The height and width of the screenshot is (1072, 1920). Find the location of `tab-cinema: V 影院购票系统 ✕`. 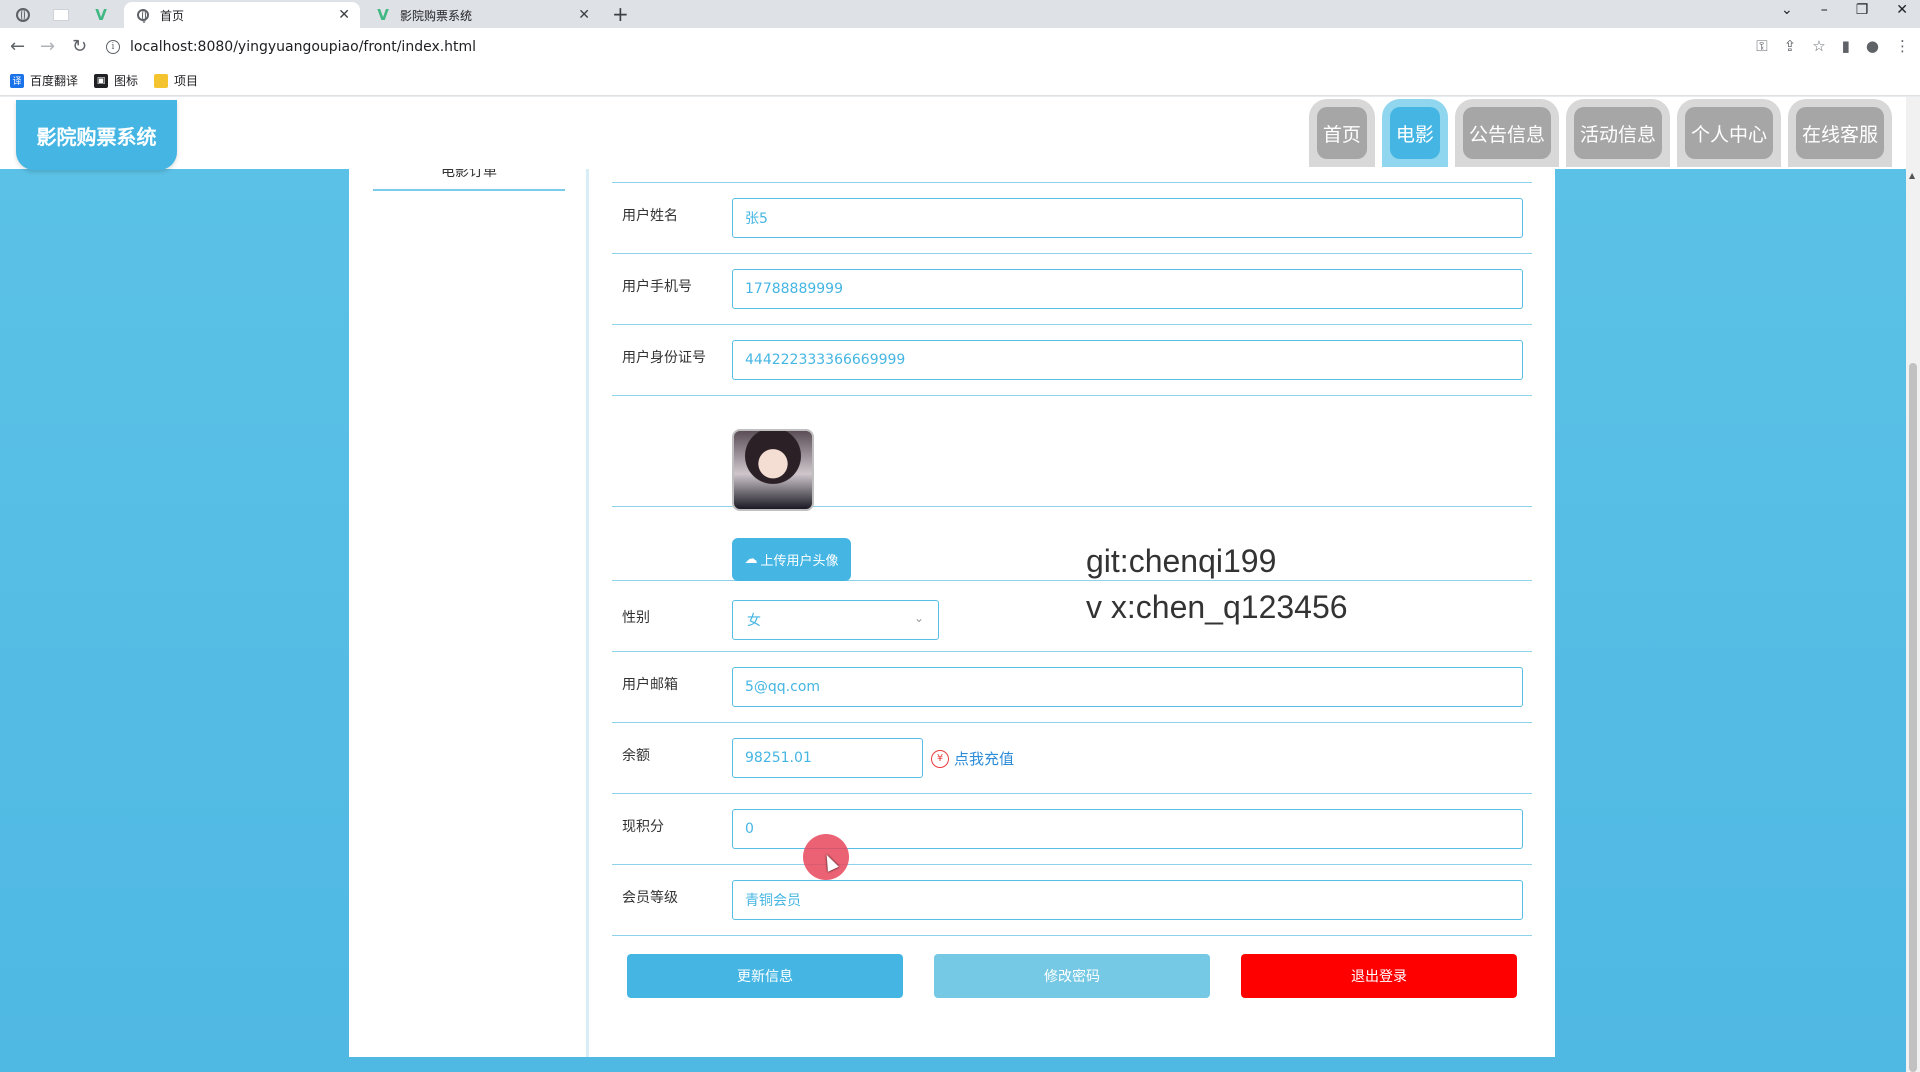

tab-cinema: V 影院购票系统 ✕ is located at coordinates (482, 15).